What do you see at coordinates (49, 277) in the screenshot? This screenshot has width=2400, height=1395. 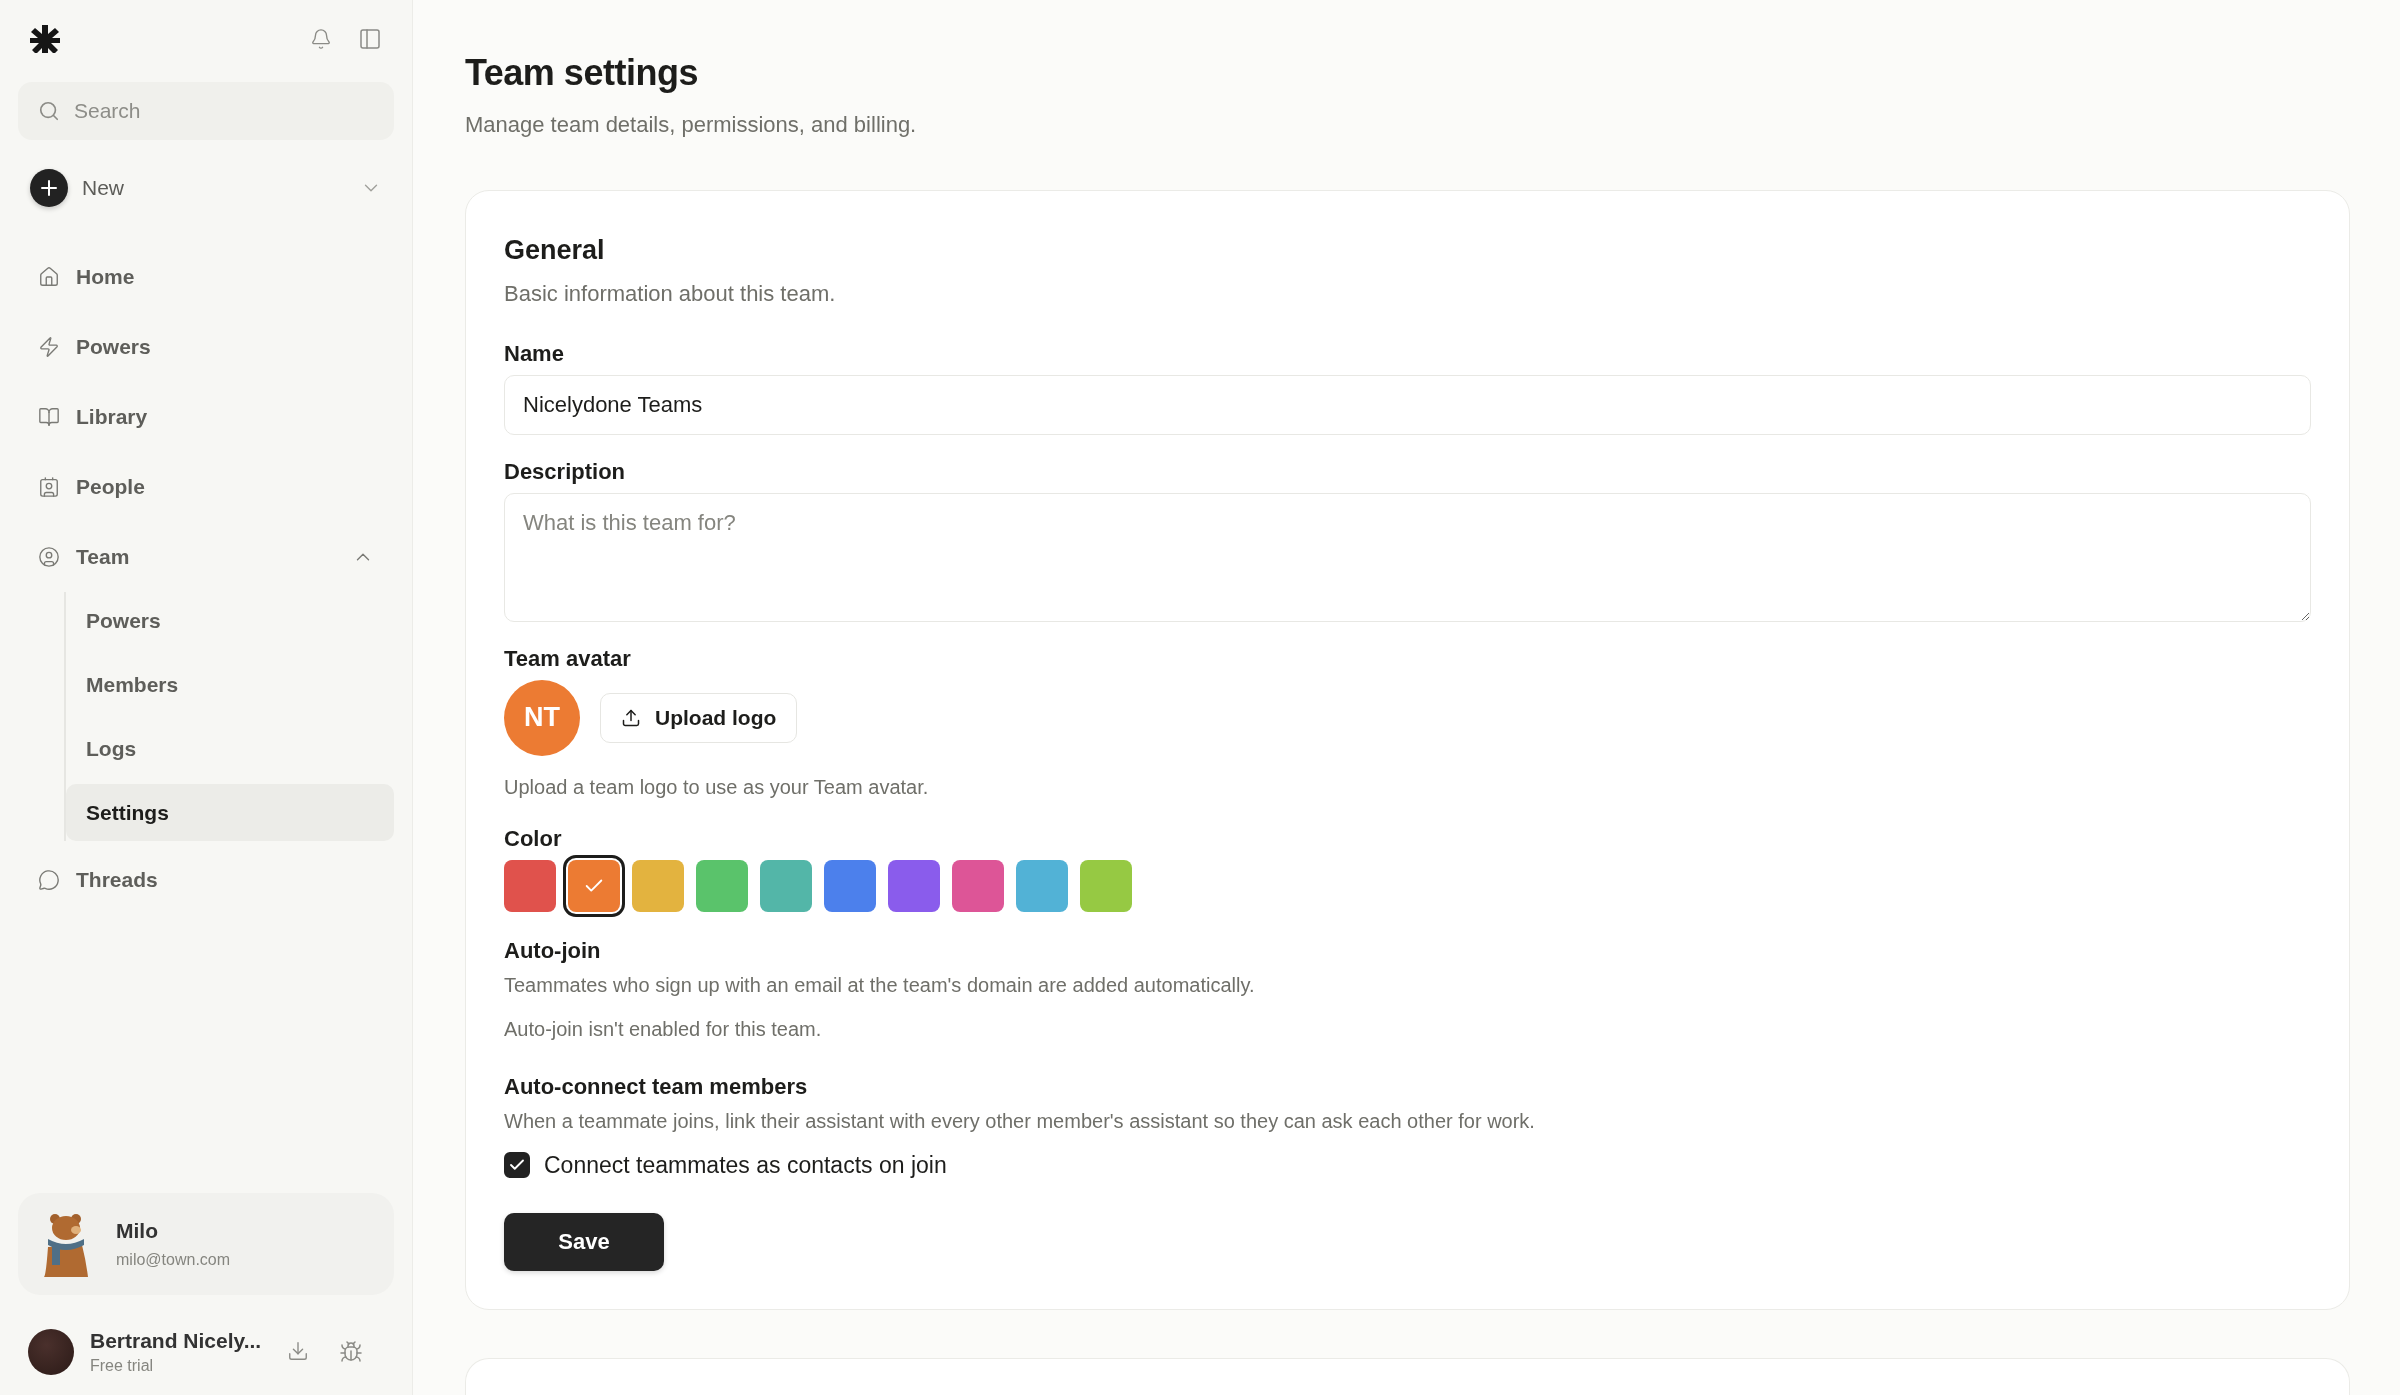 I see `home-icon` at bounding box center [49, 277].